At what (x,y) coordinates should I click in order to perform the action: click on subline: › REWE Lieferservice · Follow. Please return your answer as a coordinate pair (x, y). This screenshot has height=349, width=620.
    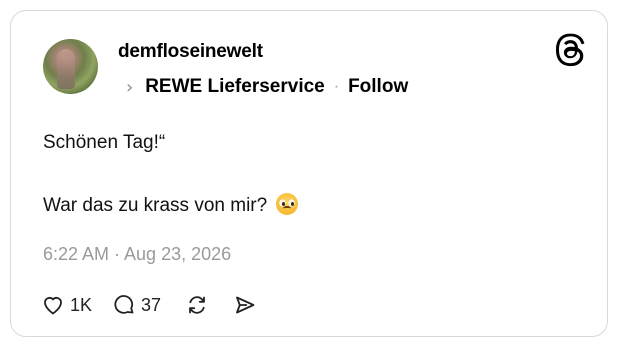
    Looking at the image, I should click on (267, 87).